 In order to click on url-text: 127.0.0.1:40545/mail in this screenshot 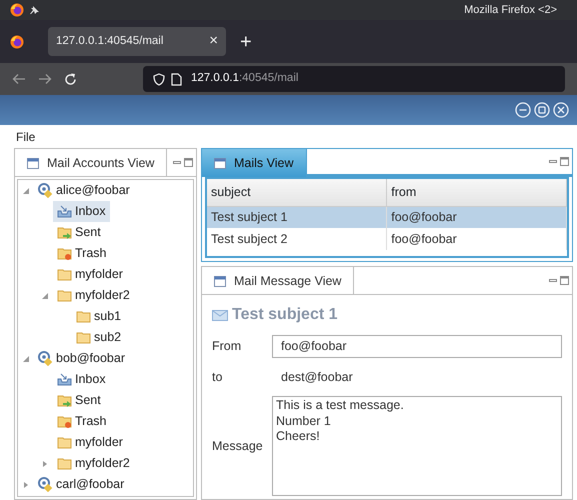, I will do `click(244, 78)`.